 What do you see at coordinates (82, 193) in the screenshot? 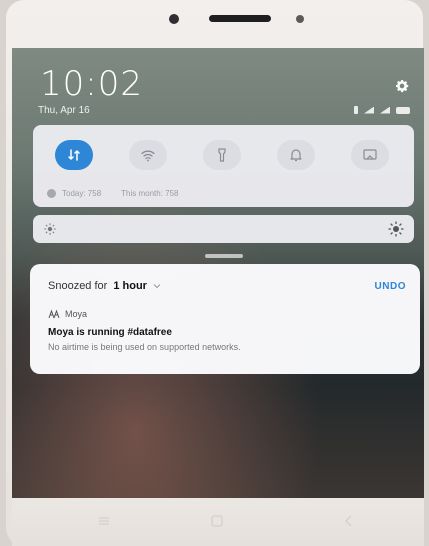
I see `data-today: Today: 758` at bounding box center [82, 193].